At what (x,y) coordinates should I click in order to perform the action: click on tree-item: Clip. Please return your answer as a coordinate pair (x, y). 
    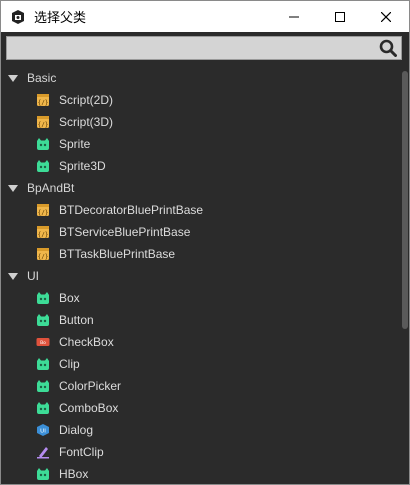
    Looking at the image, I should click on (200, 364).